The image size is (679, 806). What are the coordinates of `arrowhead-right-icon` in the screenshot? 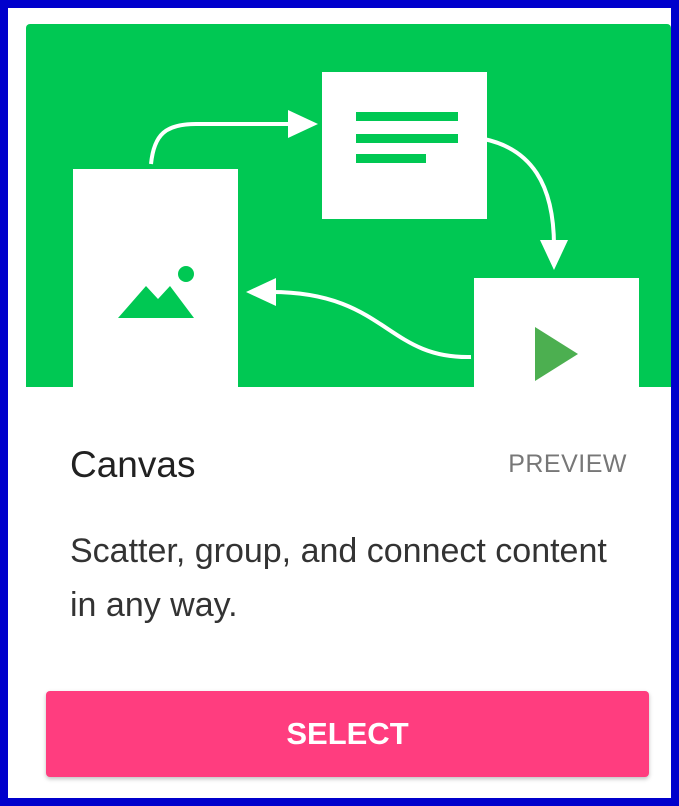 It's located at (303, 124).